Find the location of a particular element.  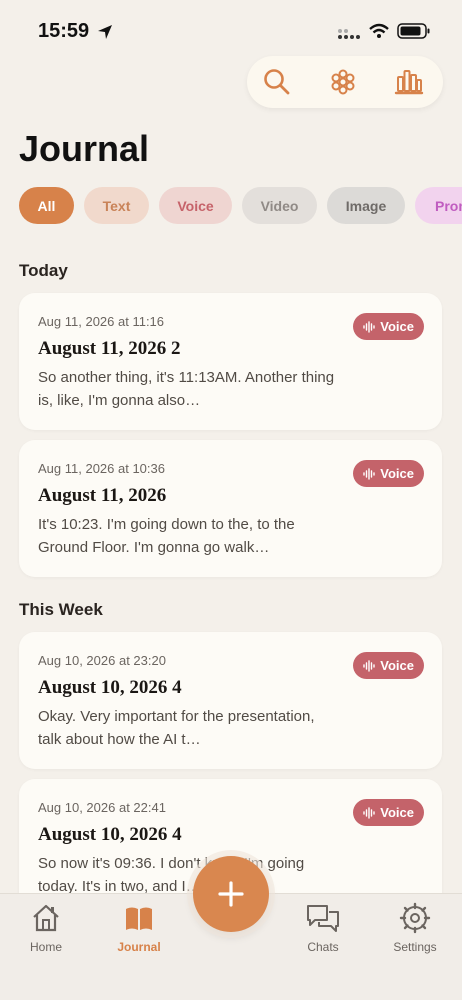

status-bar: 15:59 is located at coordinates (231, 30).